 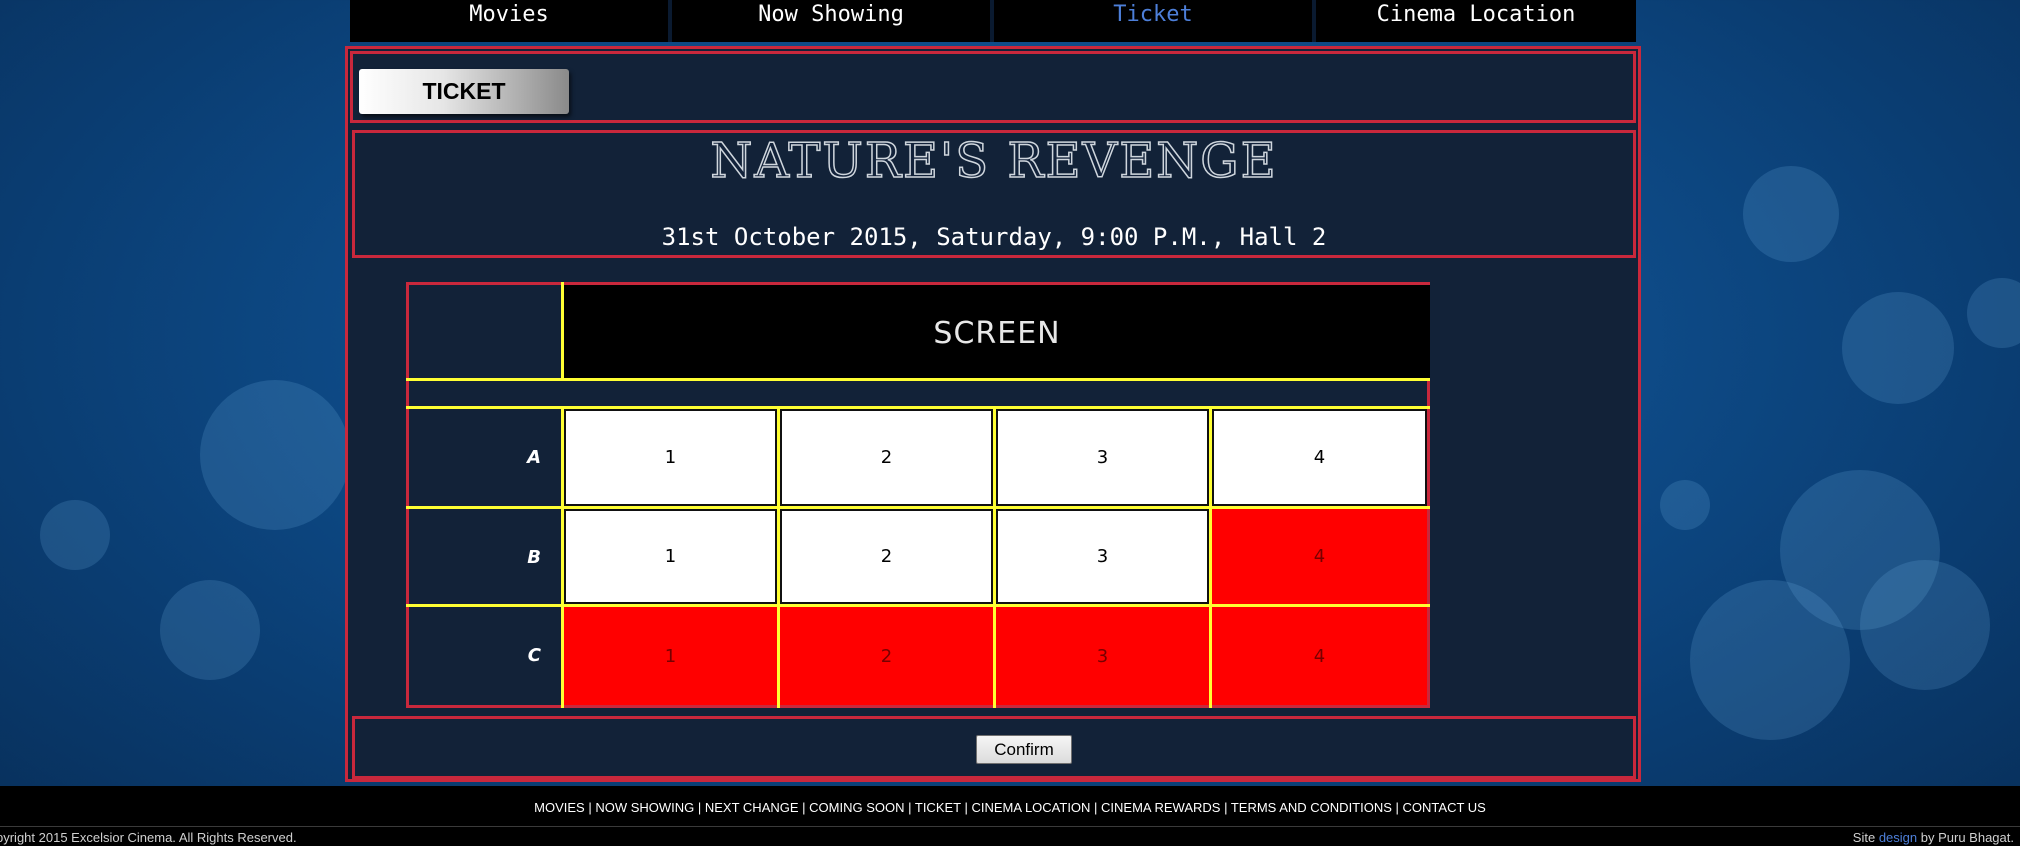 I want to click on confirm-box: Confirm, so click(x=994, y=747).